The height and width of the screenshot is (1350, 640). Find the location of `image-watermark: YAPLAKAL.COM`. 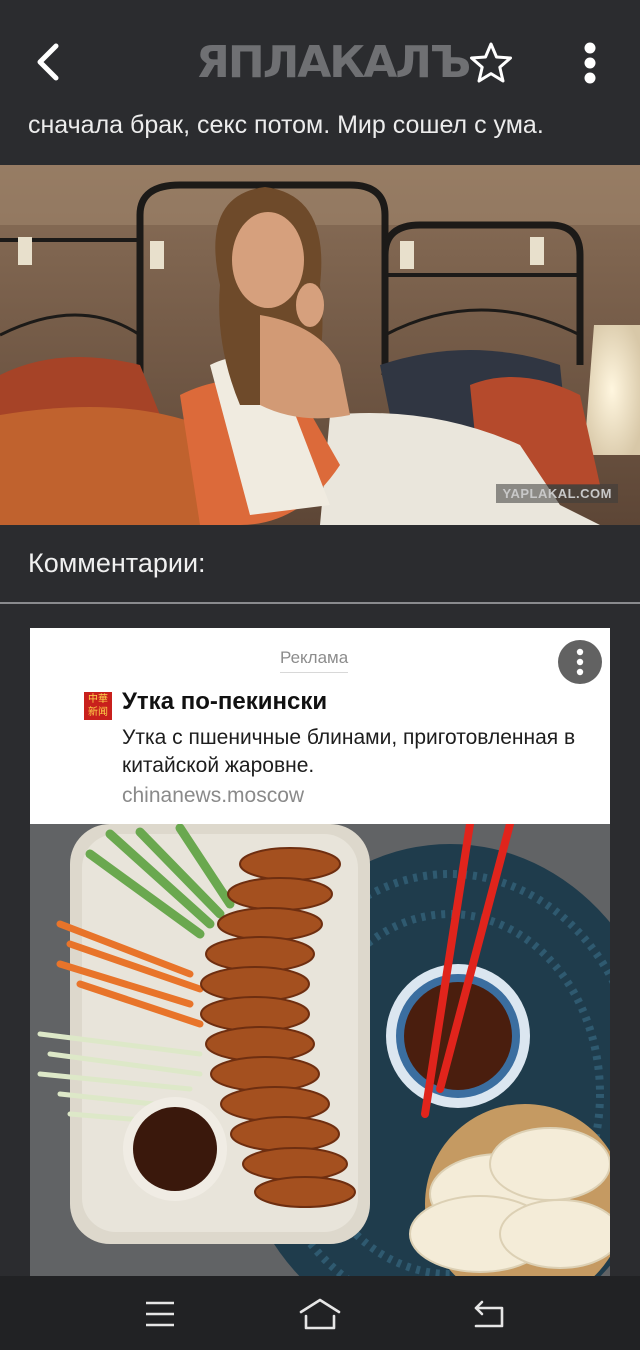

image-watermark: YAPLAKAL.COM is located at coordinates (557, 493).